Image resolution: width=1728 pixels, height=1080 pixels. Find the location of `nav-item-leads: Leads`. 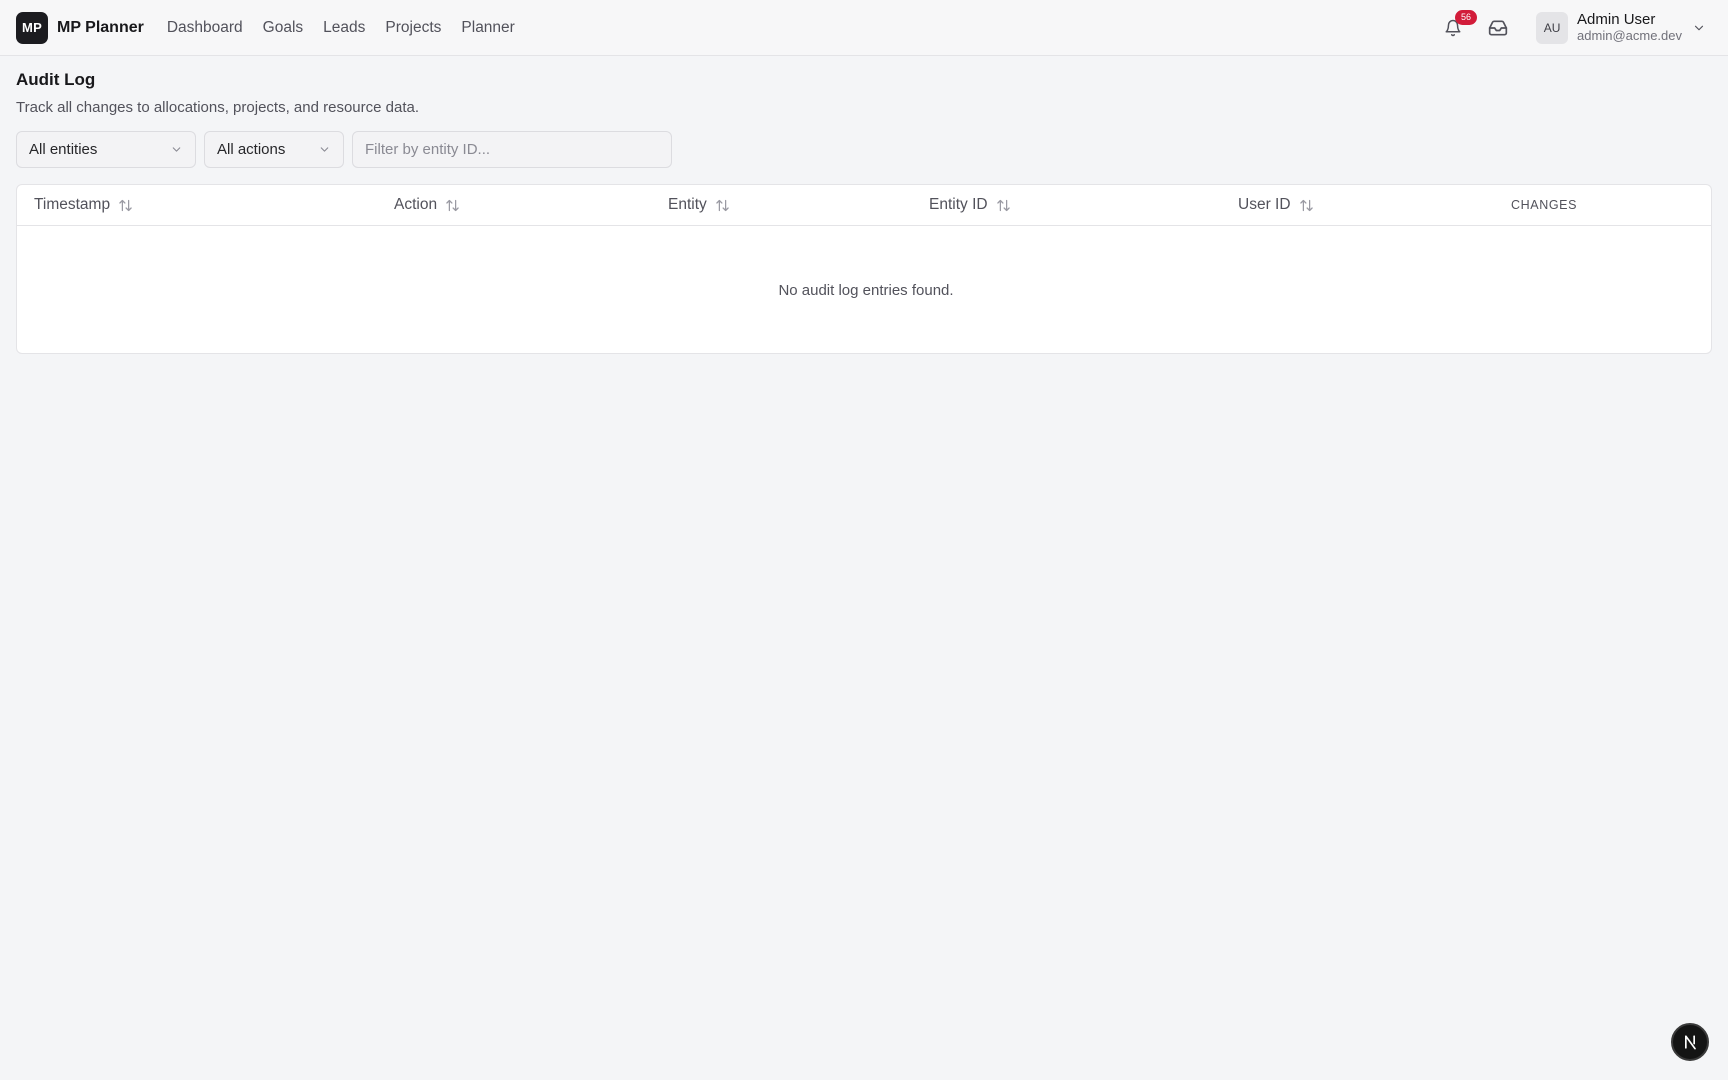

nav-item-leads: Leads is located at coordinates (344, 28).